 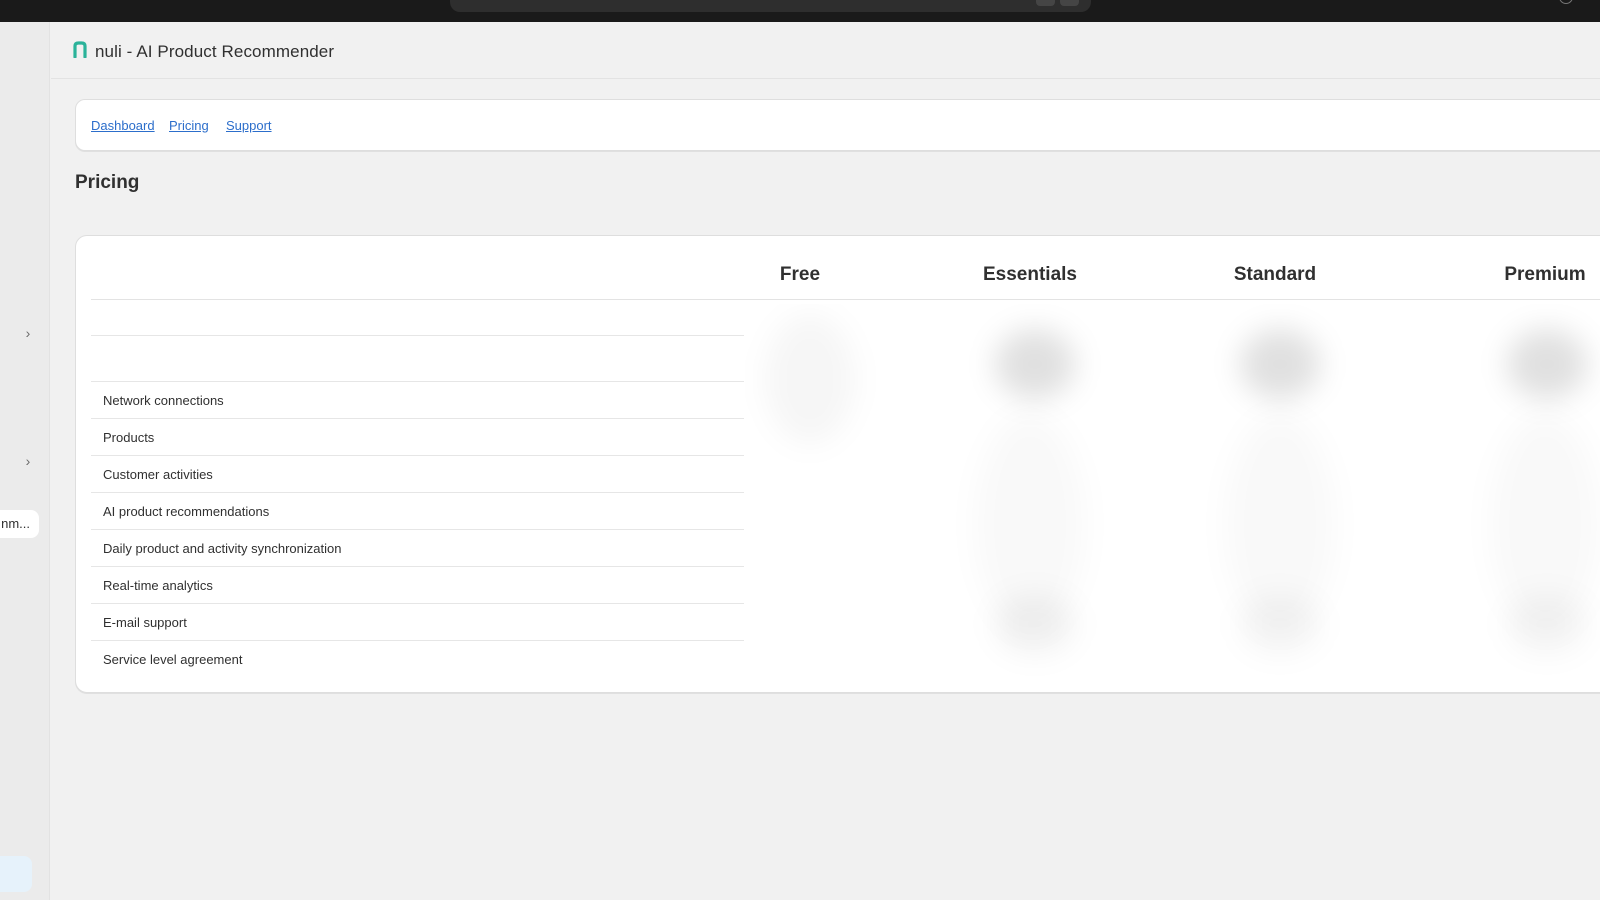 What do you see at coordinates (158, 474) in the screenshot?
I see `feature-label: Customer activities` at bounding box center [158, 474].